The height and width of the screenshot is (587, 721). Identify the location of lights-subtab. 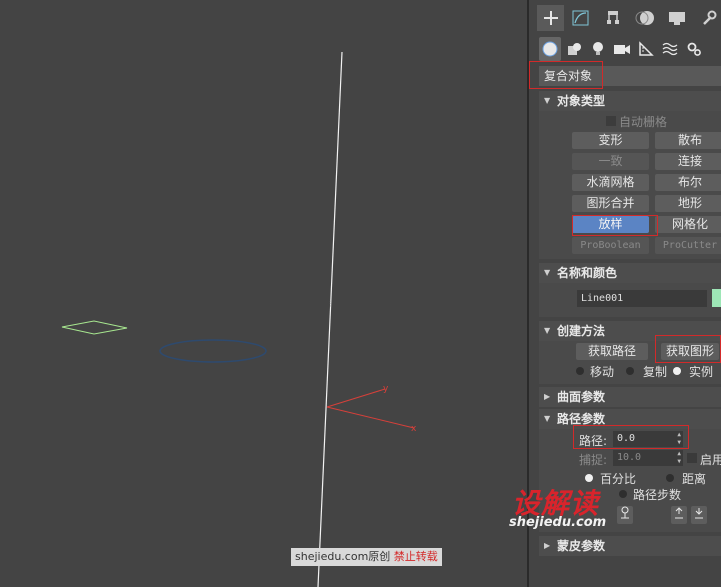
(598, 49).